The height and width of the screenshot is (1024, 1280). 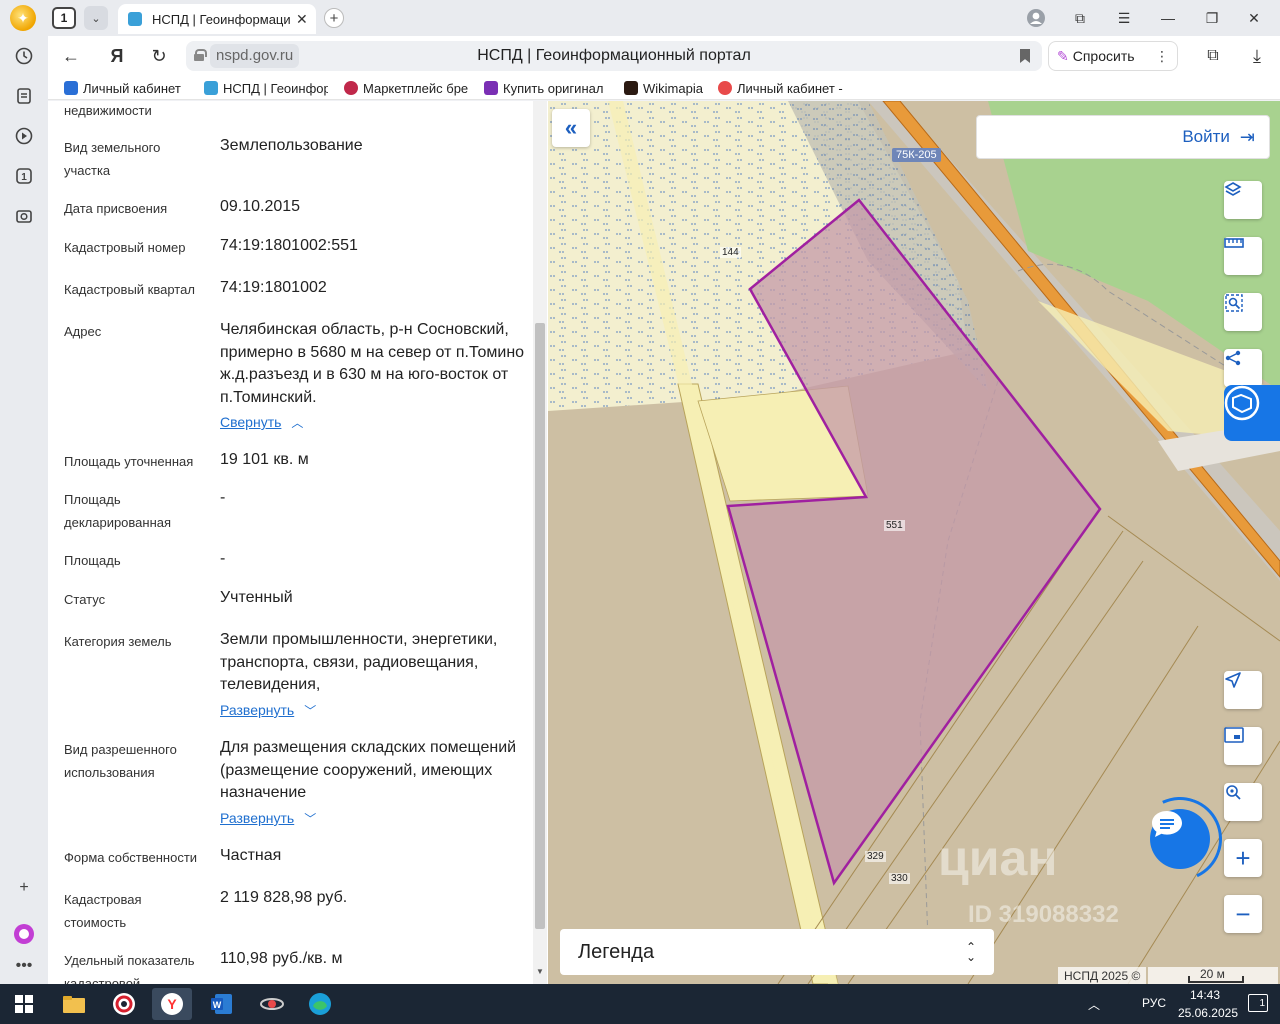 I want to click on field-label: Кадастровый номер, so click(x=125, y=247).